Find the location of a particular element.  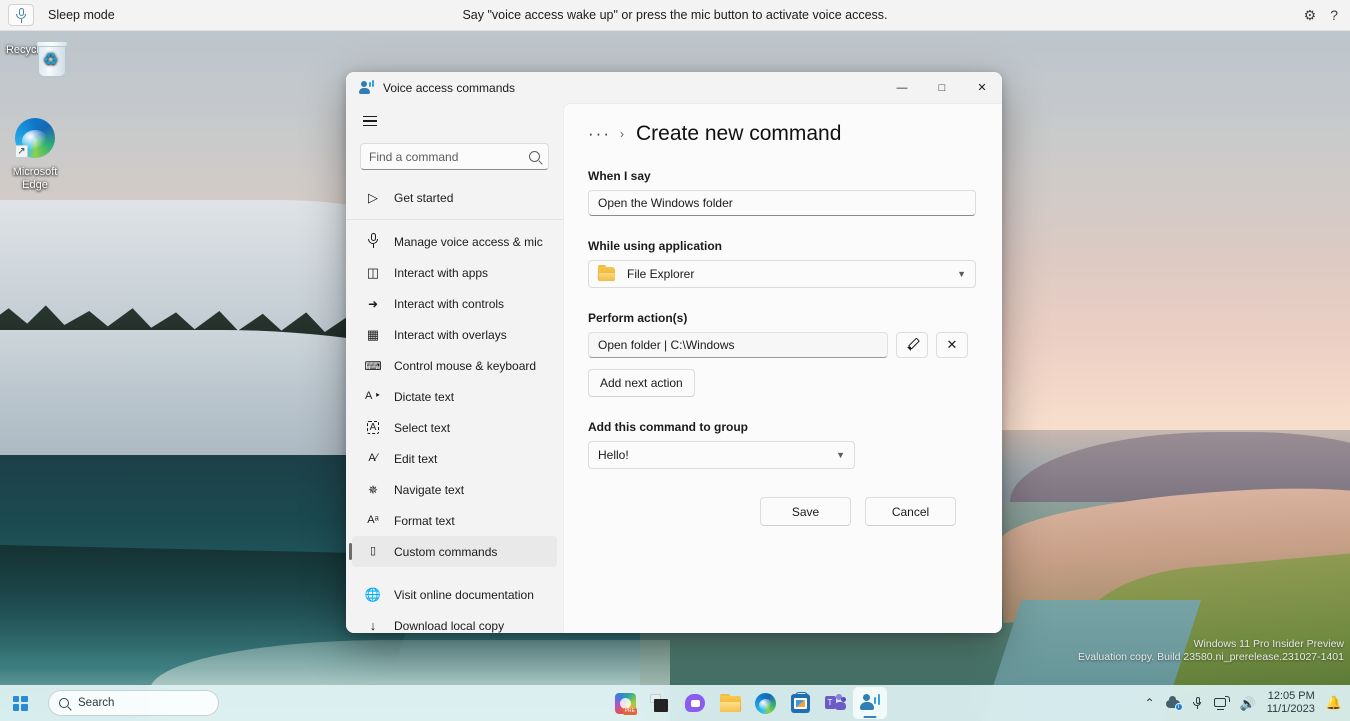

sidebar-item-custom-commands: ▯ Custom commands is located at coordinates (453, 551).